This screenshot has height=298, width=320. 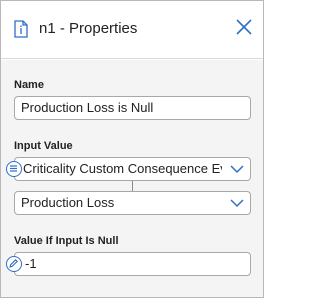 I want to click on panel-title: n1 - Properties, so click(x=88, y=28).